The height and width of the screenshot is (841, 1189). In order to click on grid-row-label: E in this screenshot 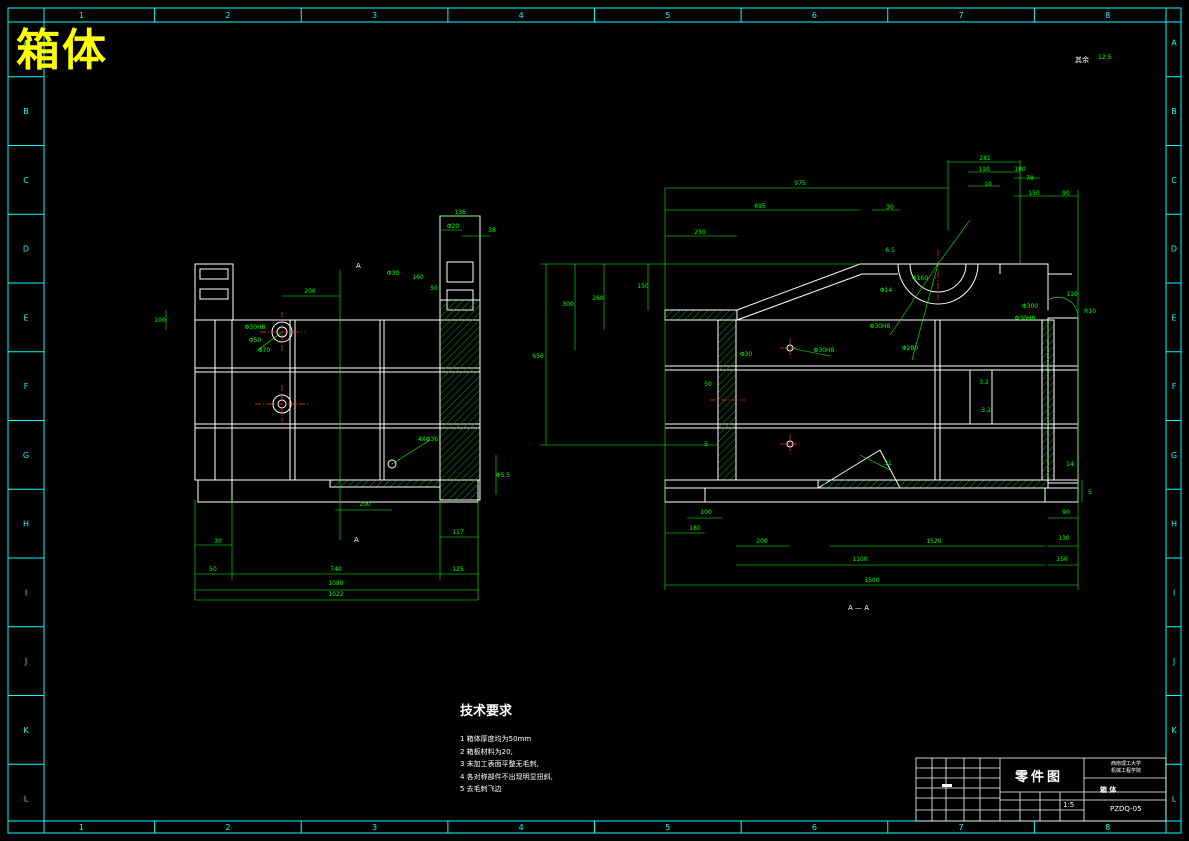, I will do `click(1173, 317)`.